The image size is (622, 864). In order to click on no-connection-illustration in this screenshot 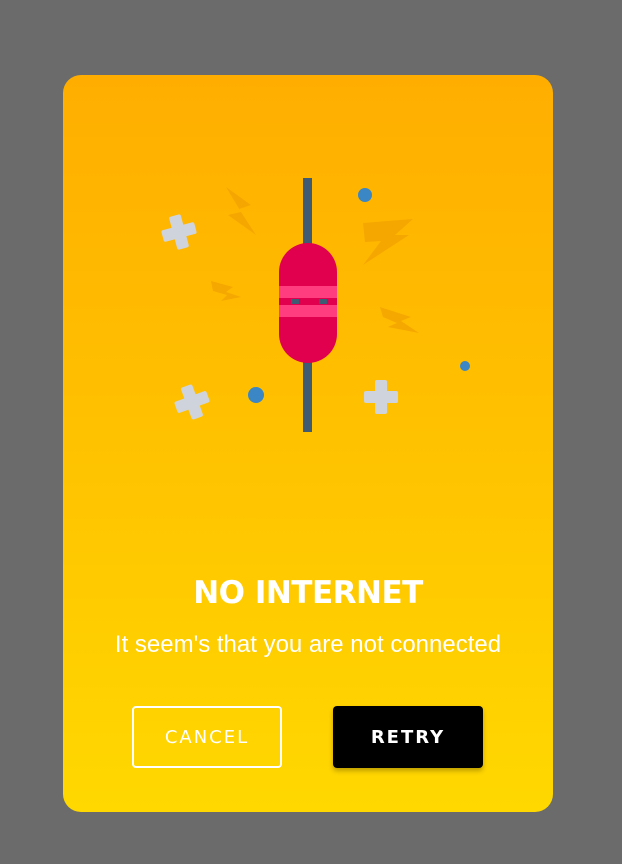, I will do `click(315, 305)`.